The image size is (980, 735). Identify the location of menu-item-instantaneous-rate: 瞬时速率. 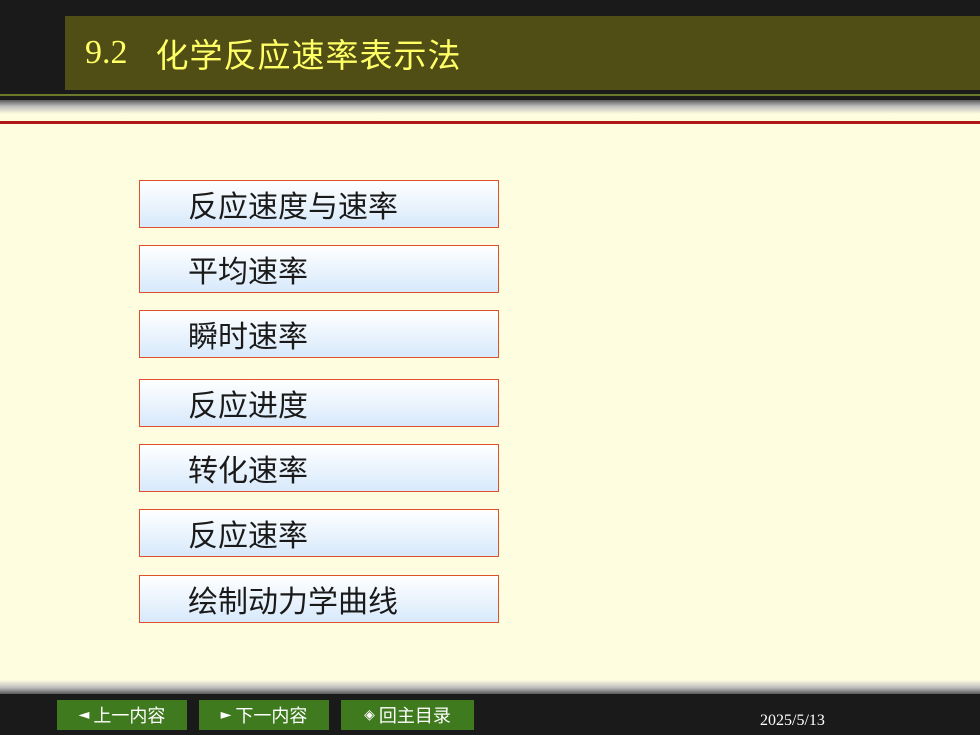
(319, 334).